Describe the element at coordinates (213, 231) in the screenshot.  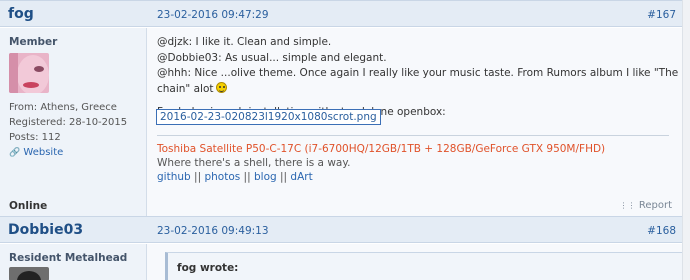
I see `post-date-link: 23-02-2016 09:49:13` at that location.